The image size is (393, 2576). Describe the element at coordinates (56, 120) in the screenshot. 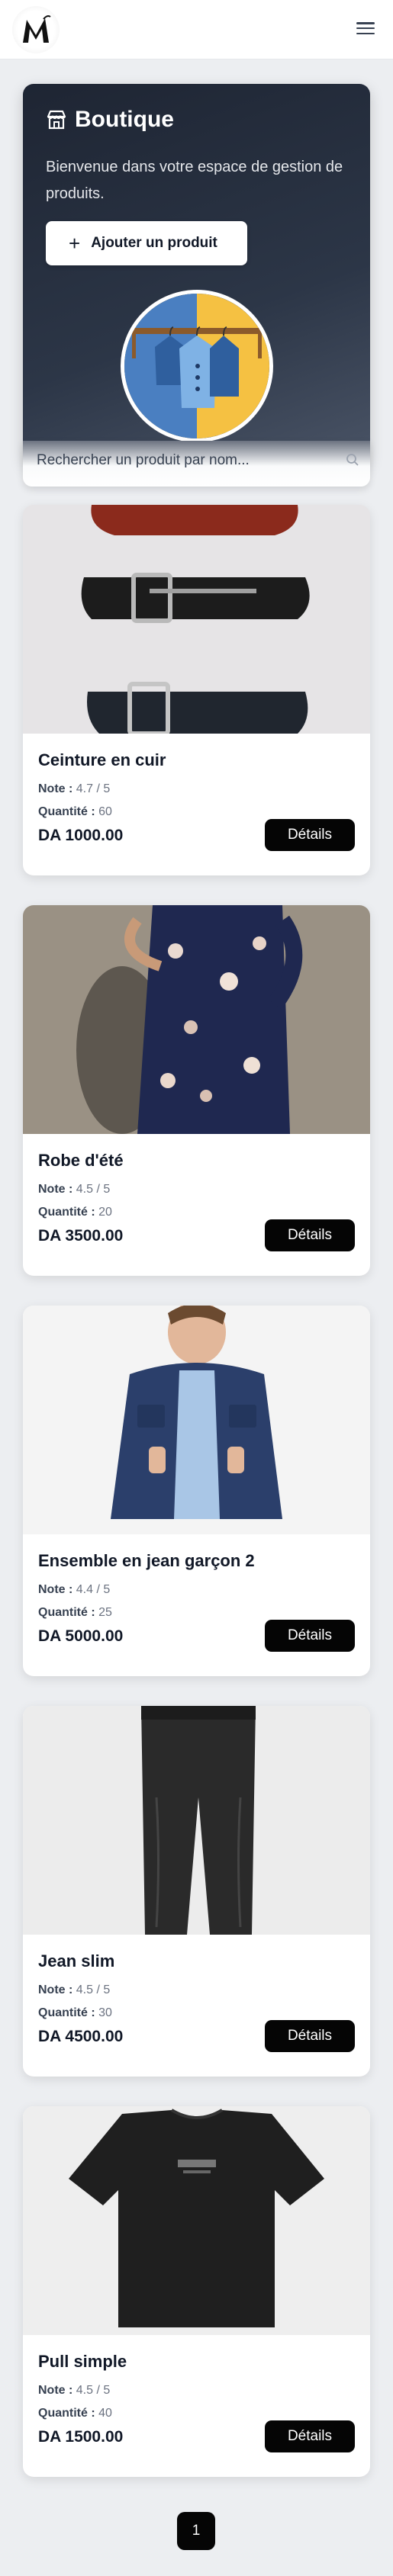

I see `store-icon` at that location.